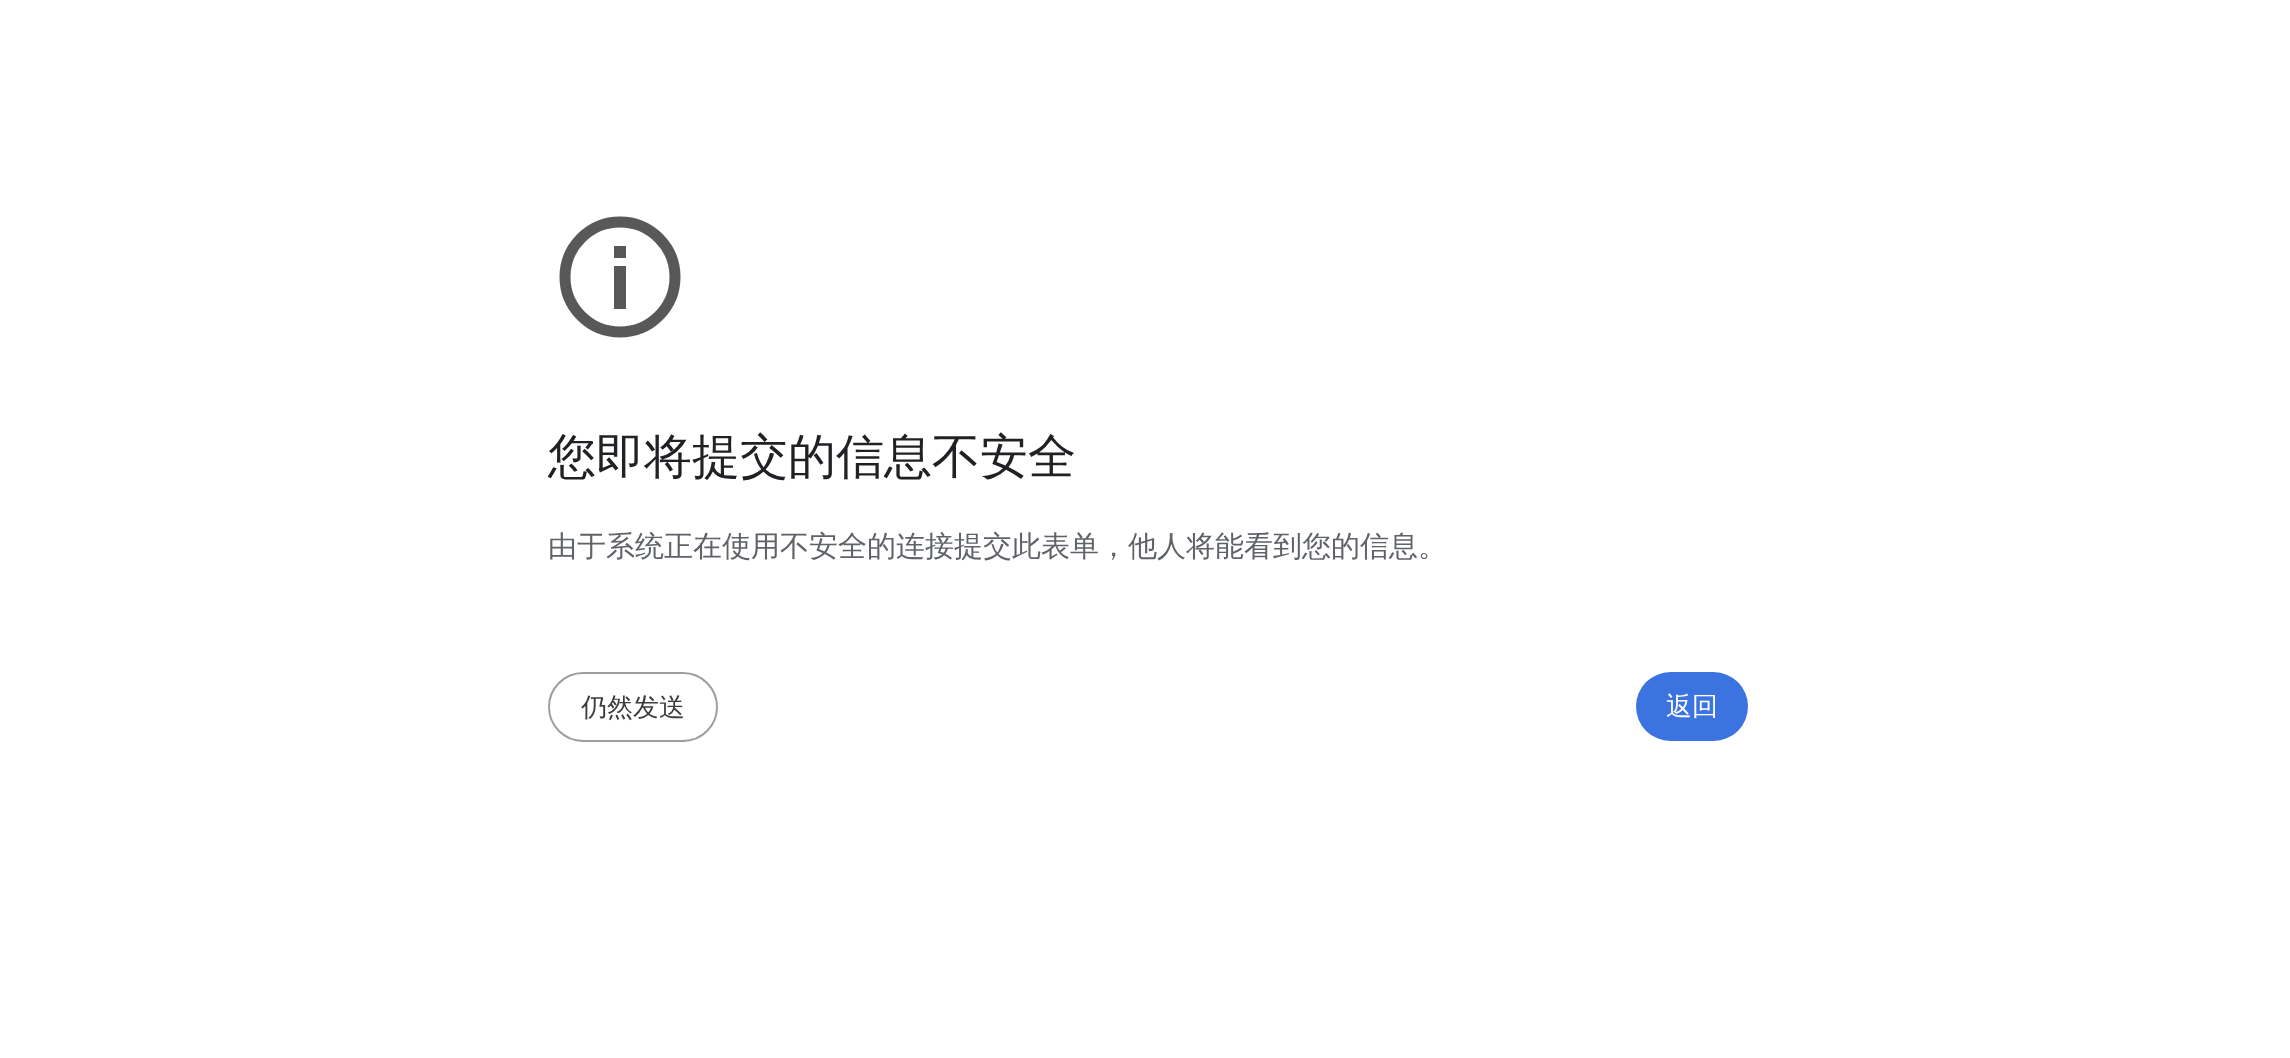 Image resolution: width=2290 pixels, height=1058 pixels. What do you see at coordinates (633, 707) in the screenshot?
I see `send-anyway-button: 仍然发送` at bounding box center [633, 707].